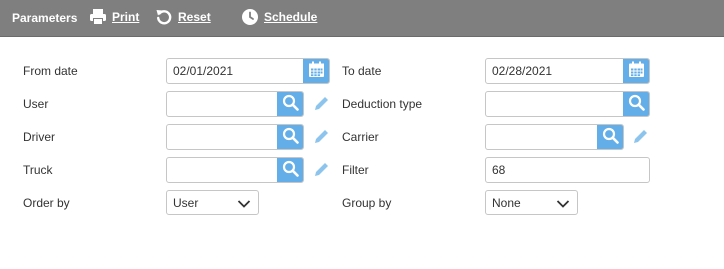  Describe the element at coordinates (212, 202) in the screenshot. I see `order-by-select: User` at that location.